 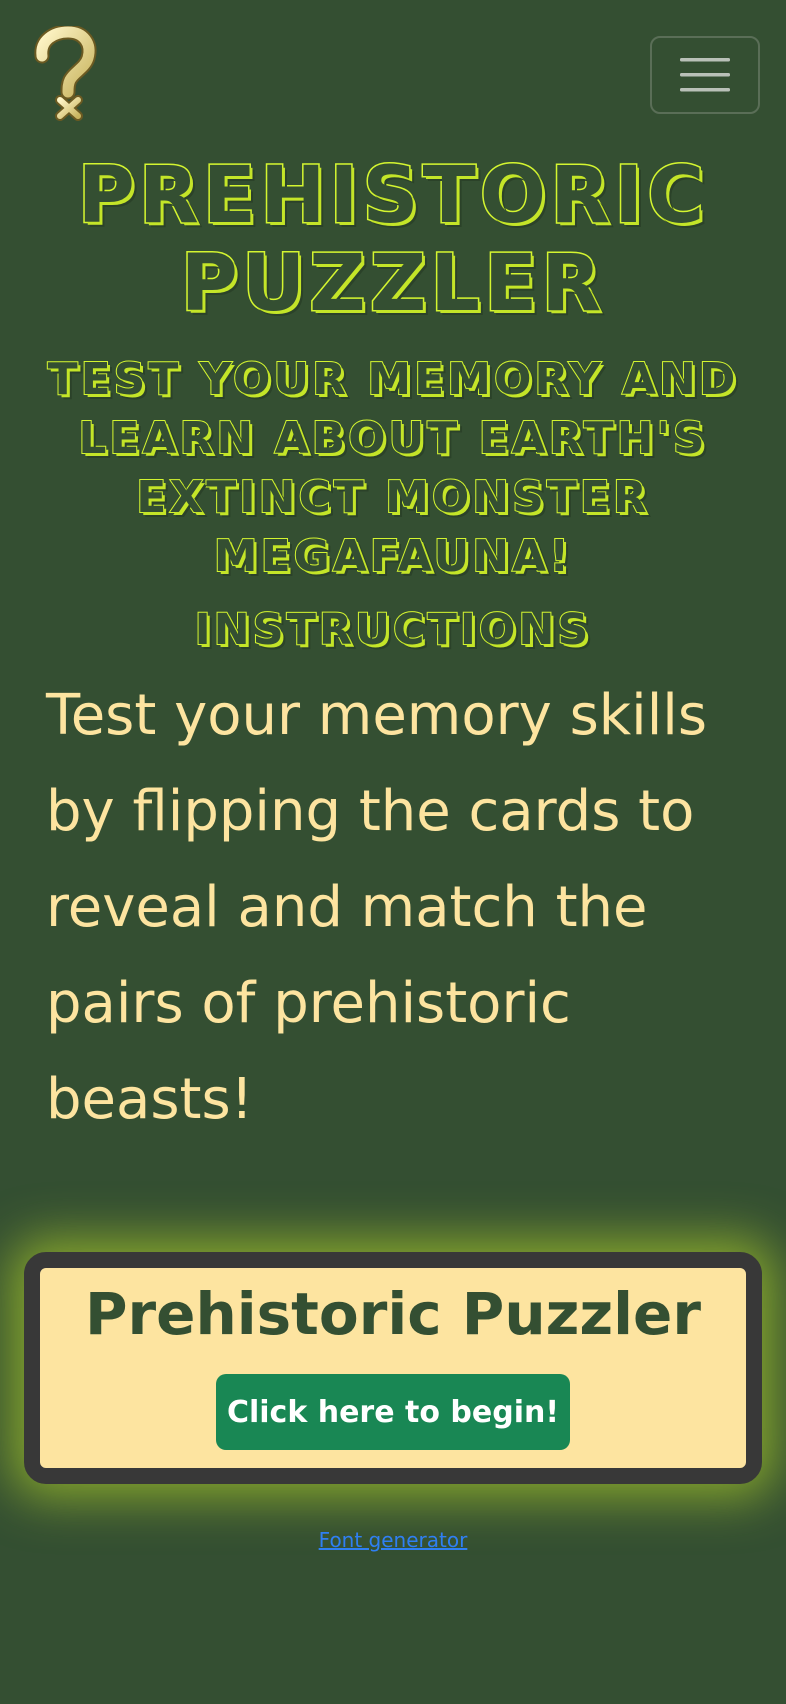 I want to click on start-card-title: Prehistoric Puzzler, so click(x=393, y=1314).